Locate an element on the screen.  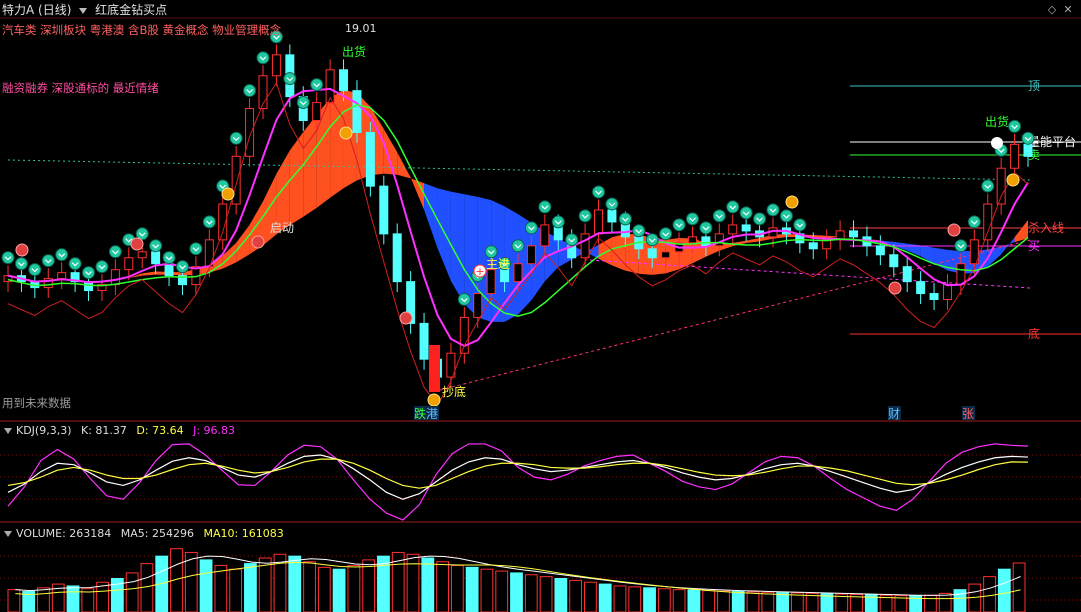
volume-title: VOLUME: 263184 is located at coordinates (63, 533).